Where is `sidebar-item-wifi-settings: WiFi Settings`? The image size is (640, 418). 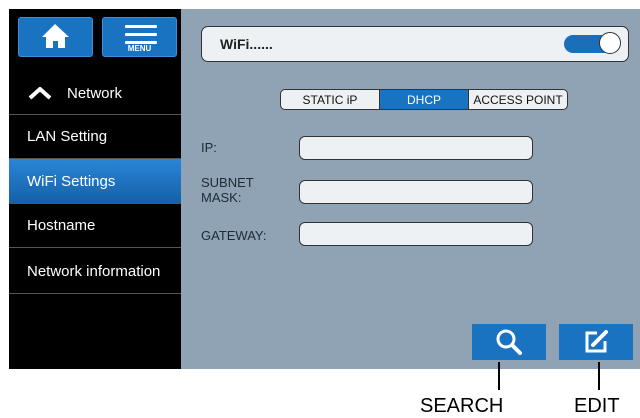 sidebar-item-wifi-settings: WiFi Settings is located at coordinates (95, 181).